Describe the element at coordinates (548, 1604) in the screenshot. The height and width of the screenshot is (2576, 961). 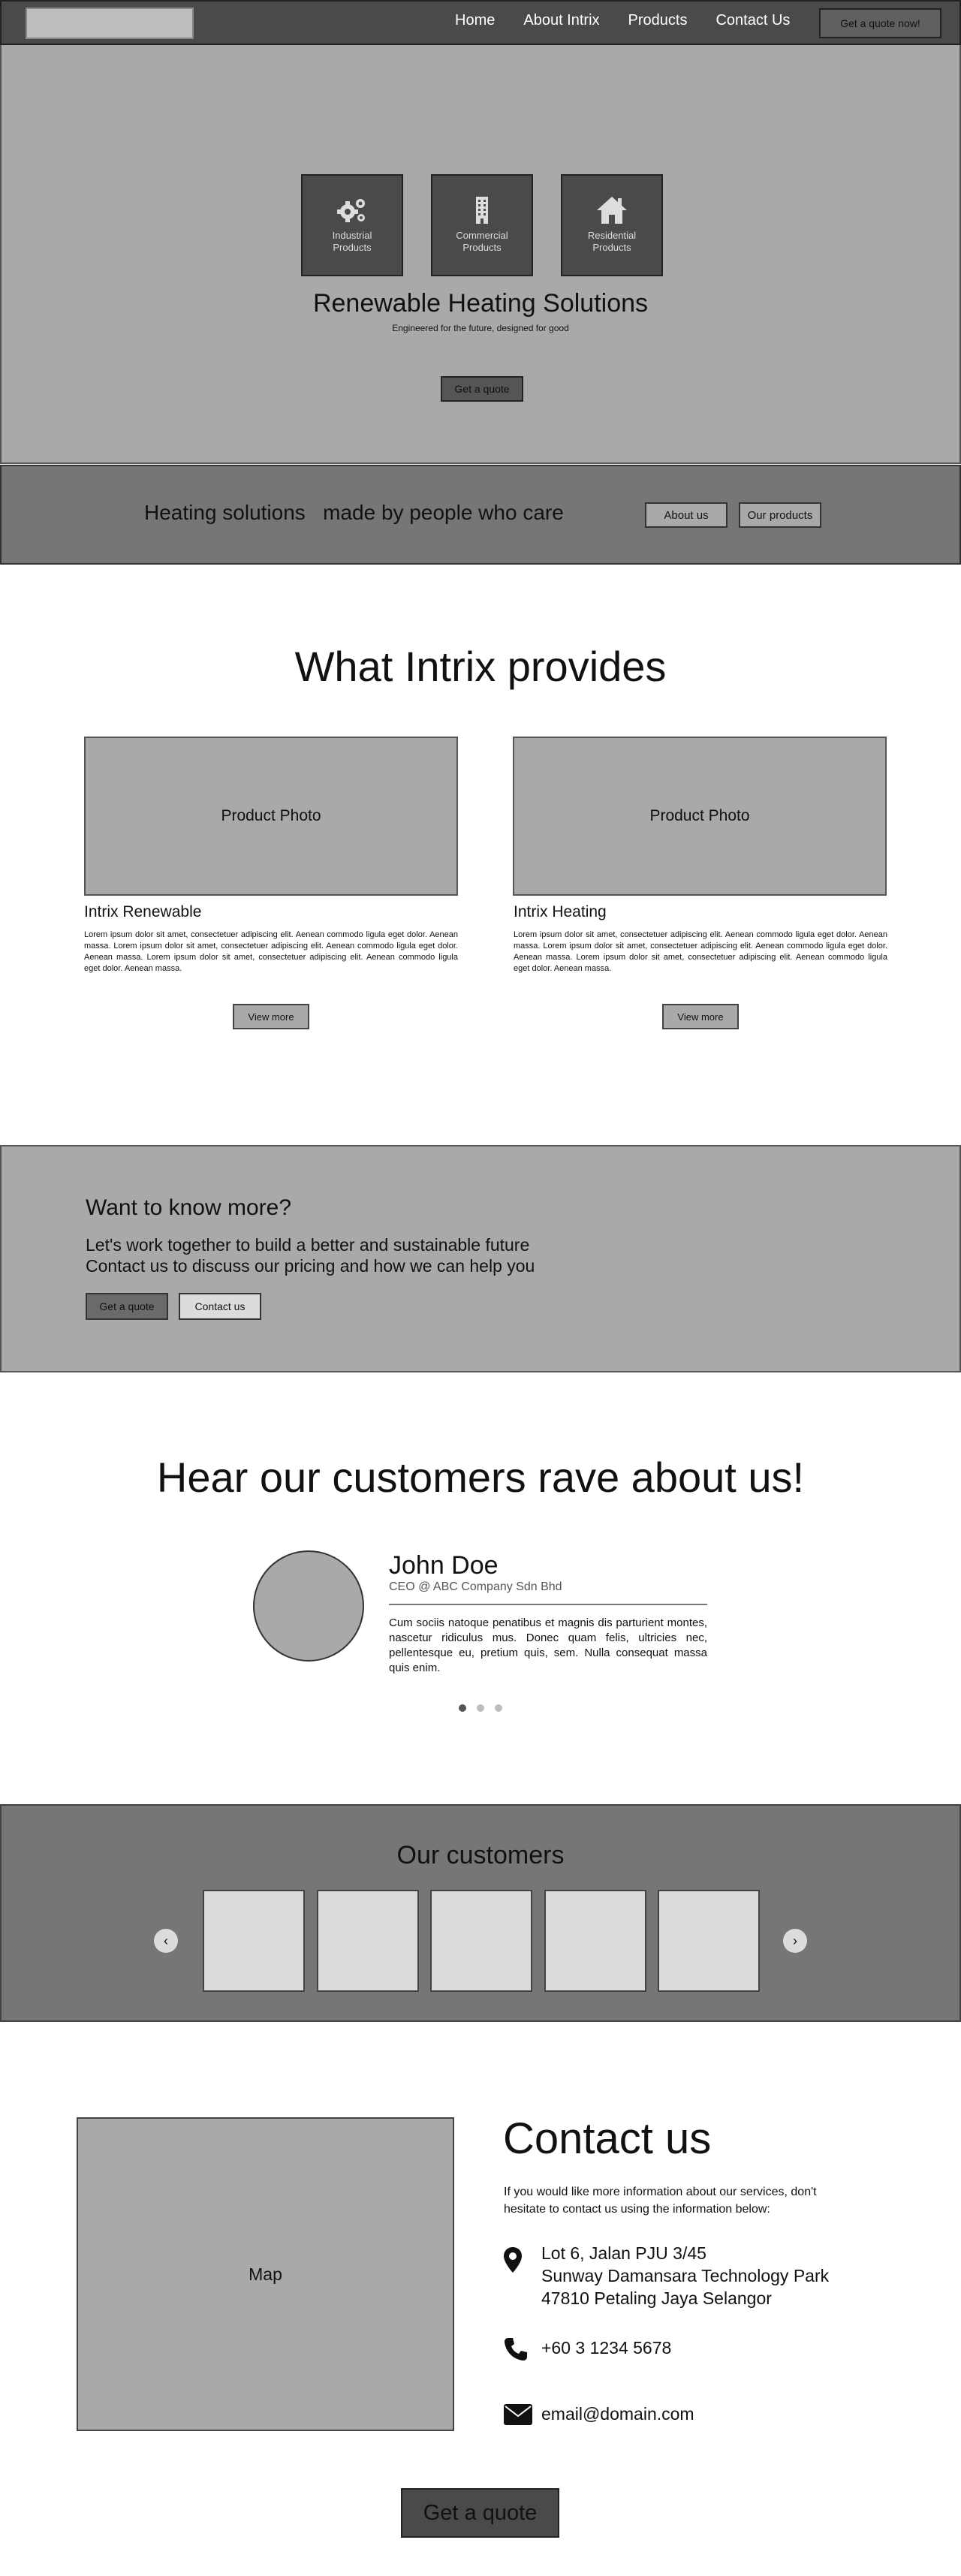
I see `divider` at that location.